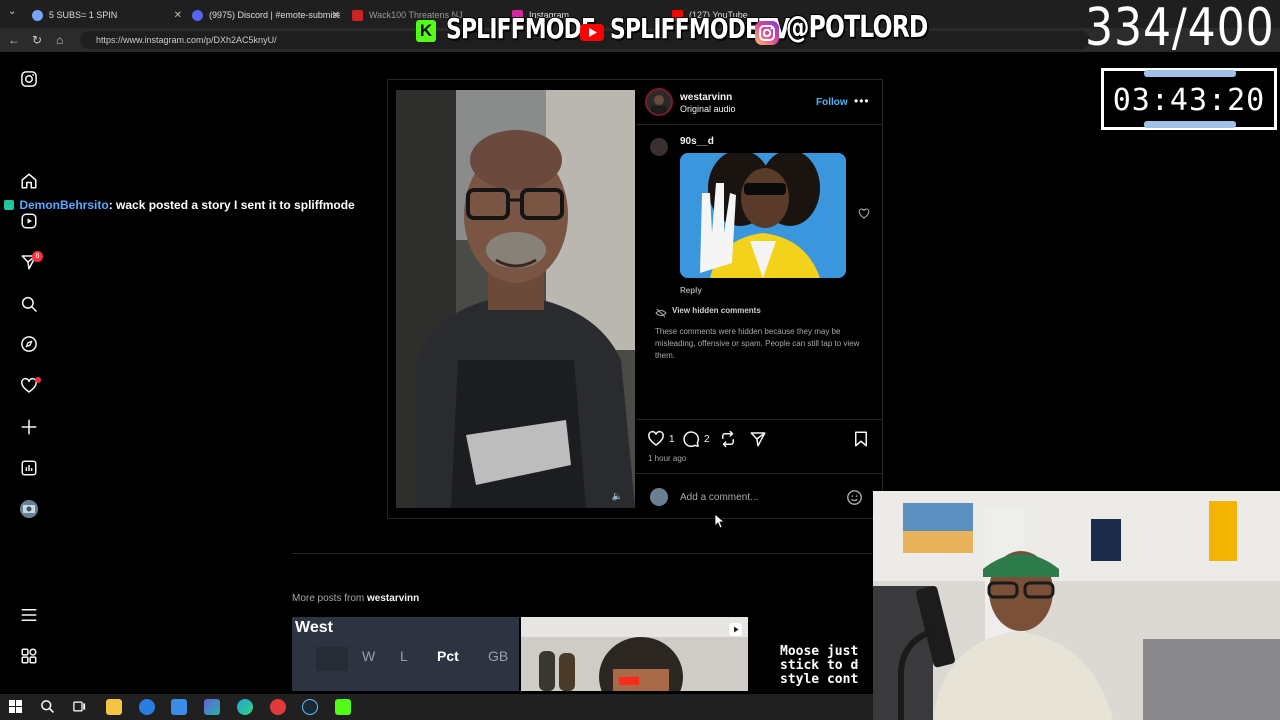  What do you see at coordinates (735, 629) in the screenshot?
I see `reel-indicator-icon` at bounding box center [735, 629].